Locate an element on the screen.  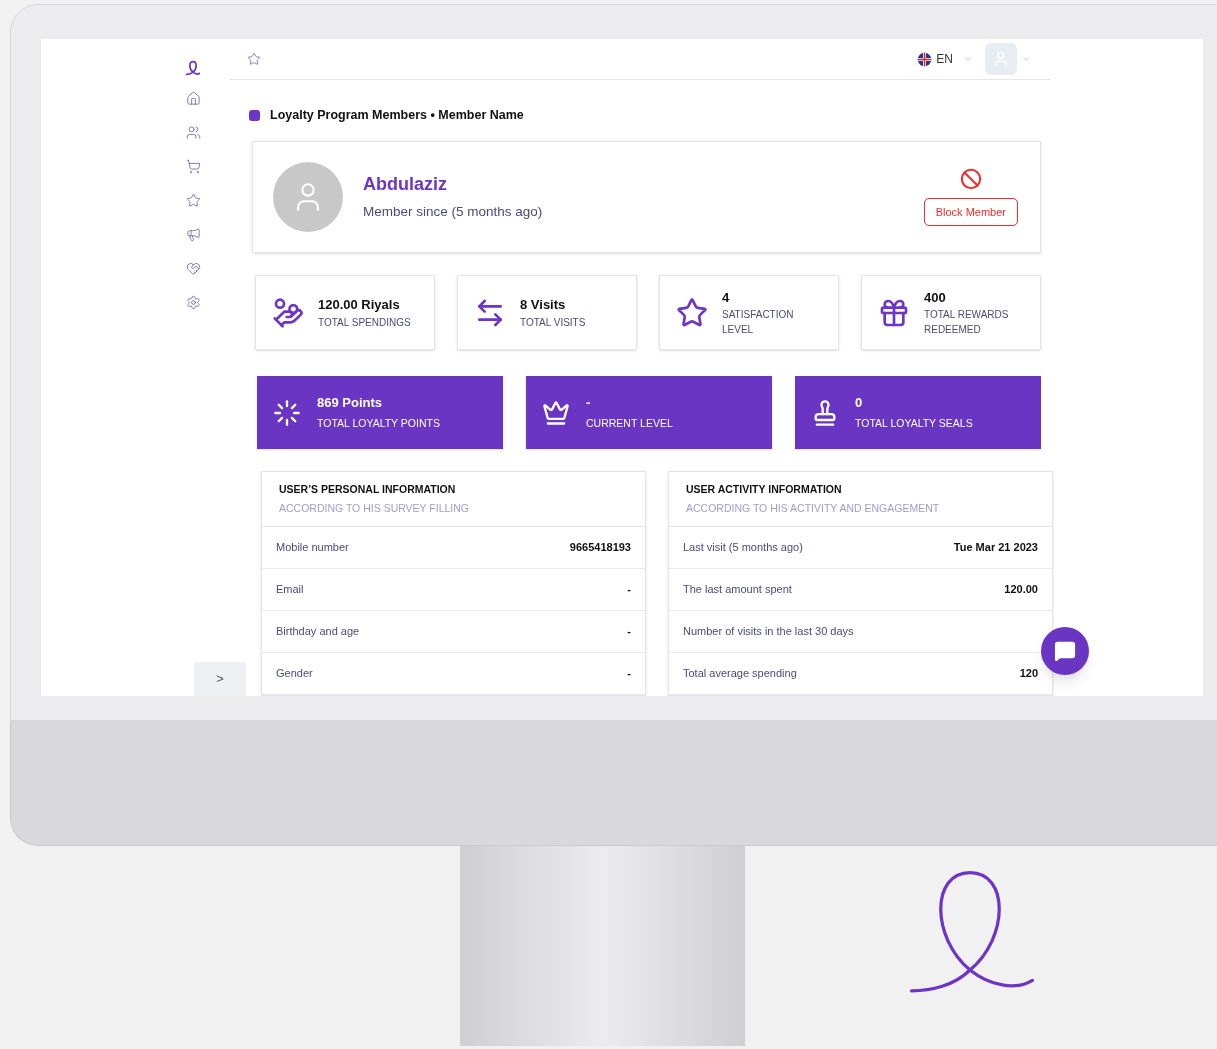
crown-icon is located at coordinates (556, 412).